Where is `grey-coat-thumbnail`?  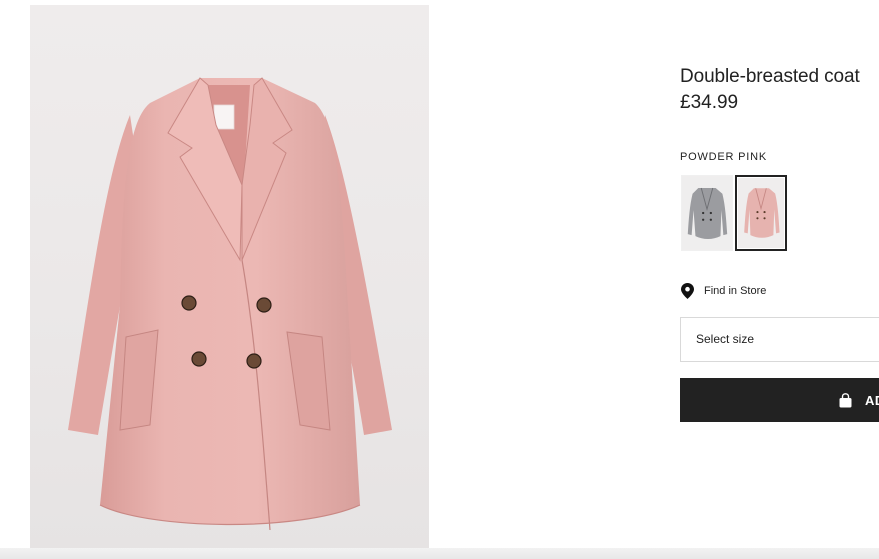 grey-coat-thumbnail is located at coordinates (707, 213).